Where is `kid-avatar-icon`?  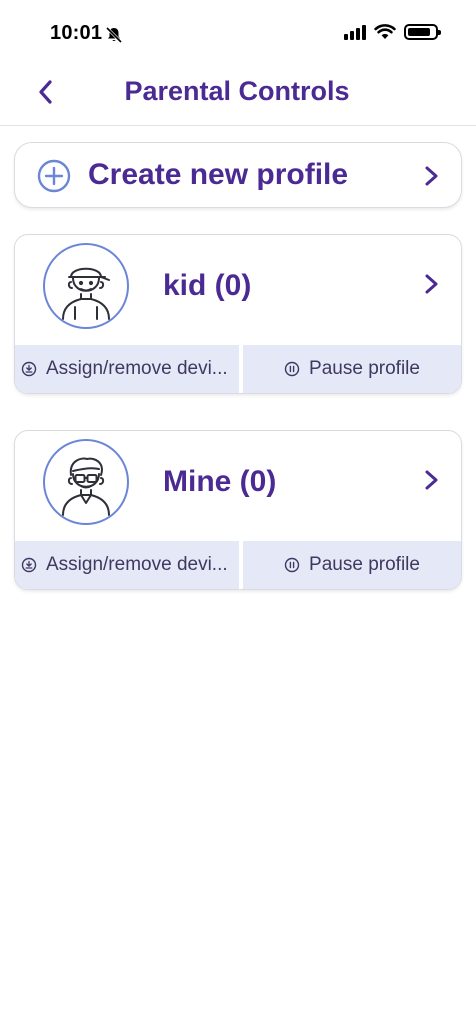
kid-avatar-icon is located at coordinates (86, 286).